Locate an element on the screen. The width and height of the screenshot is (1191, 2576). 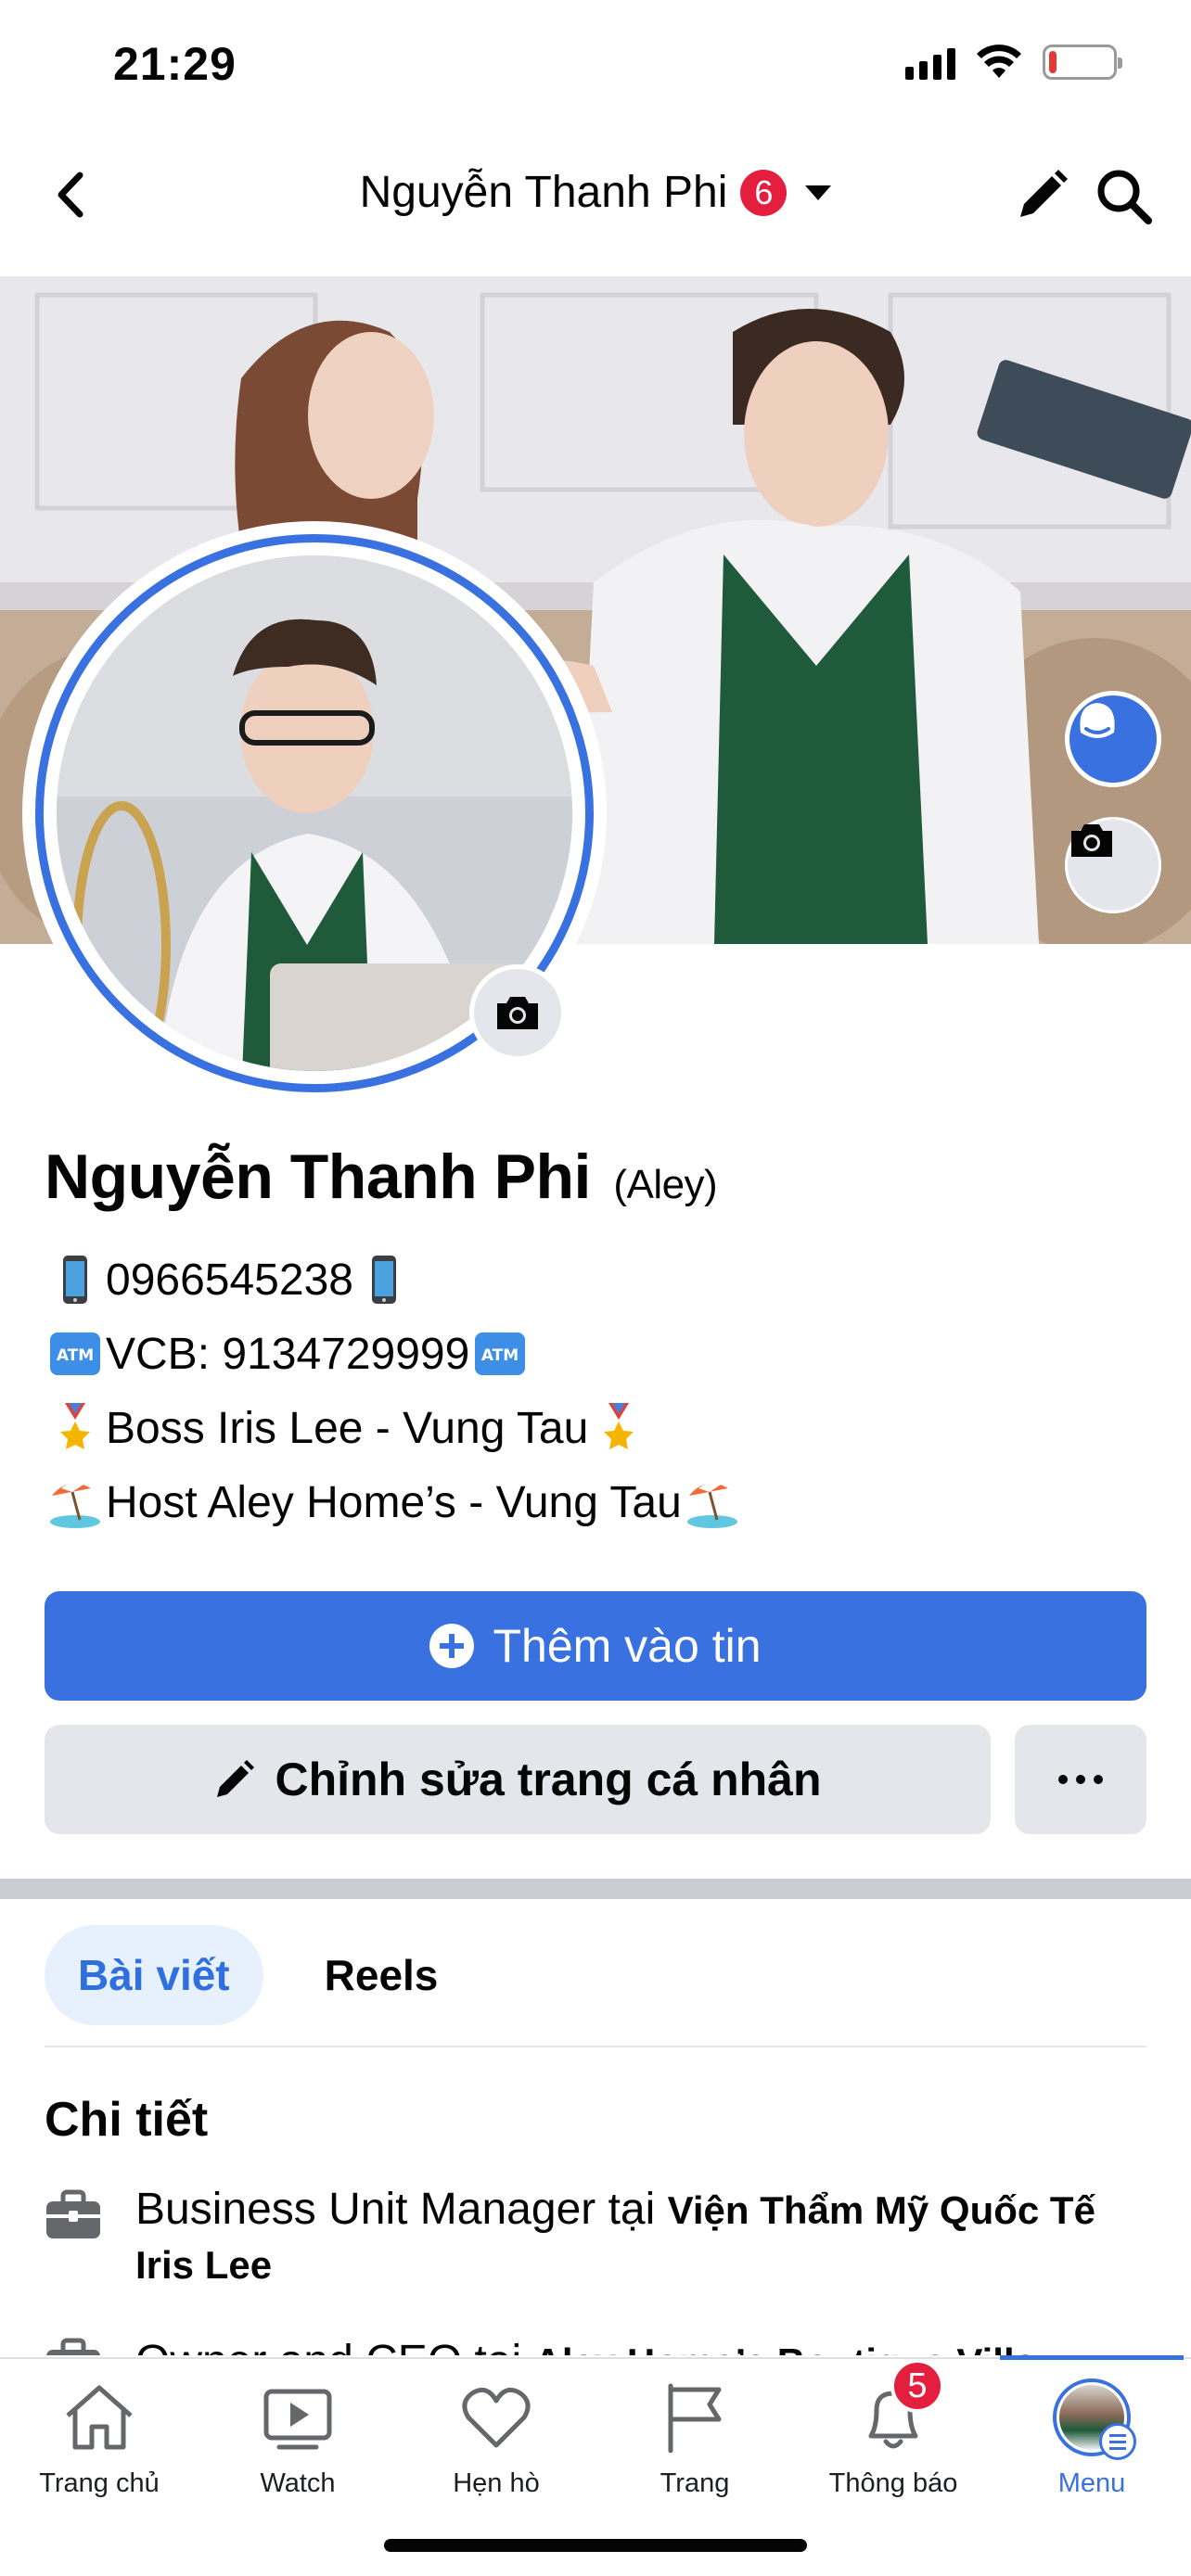
more-options-button is located at coordinates (1080, 1780).